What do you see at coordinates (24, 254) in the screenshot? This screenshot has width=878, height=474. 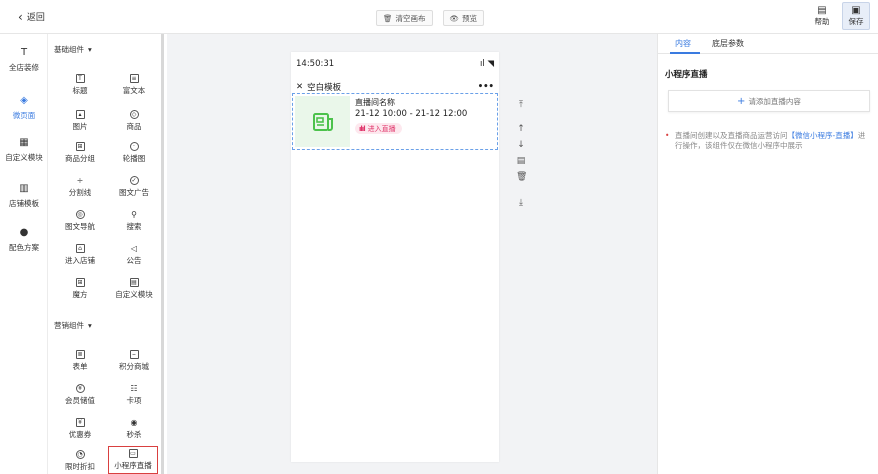 I see `left-nav: T 全店装修 ◈ 微页面 ▦ 自定义模块 ▥ 店铺模板 ● 配色方案` at bounding box center [24, 254].